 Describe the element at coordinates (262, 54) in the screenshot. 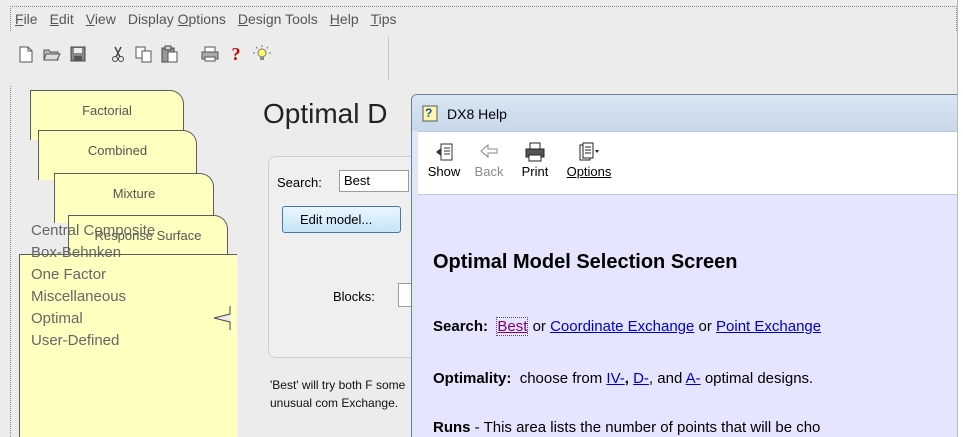

I see `tips-lightbulb-icon` at that location.